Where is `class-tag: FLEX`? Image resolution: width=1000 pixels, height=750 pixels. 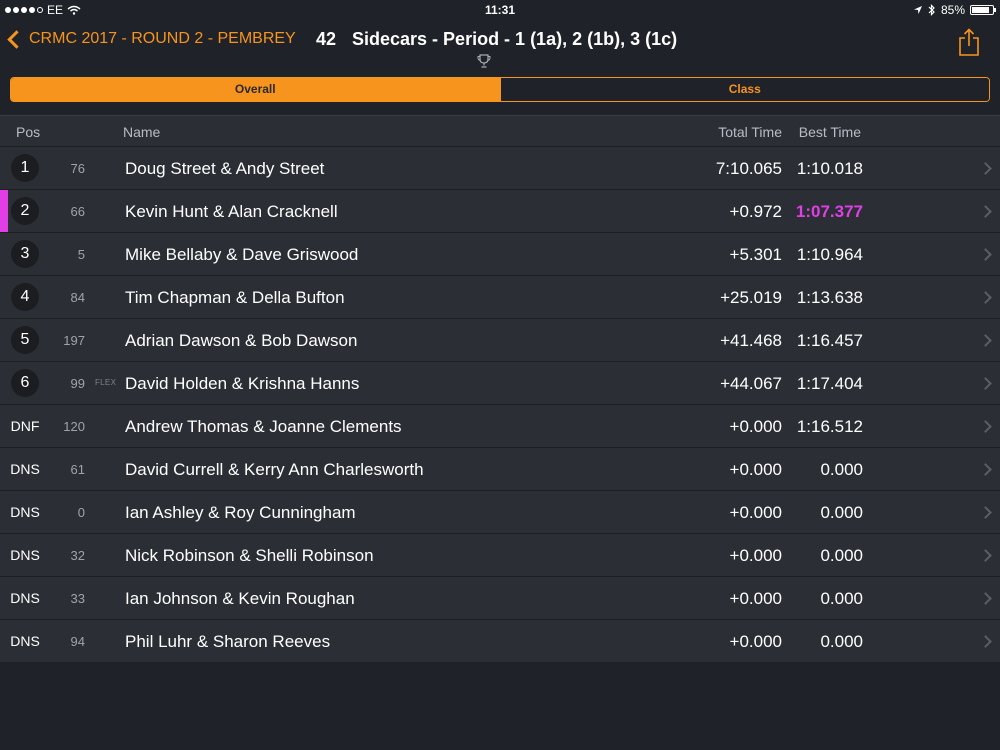
class-tag: FLEX is located at coordinates (106, 382).